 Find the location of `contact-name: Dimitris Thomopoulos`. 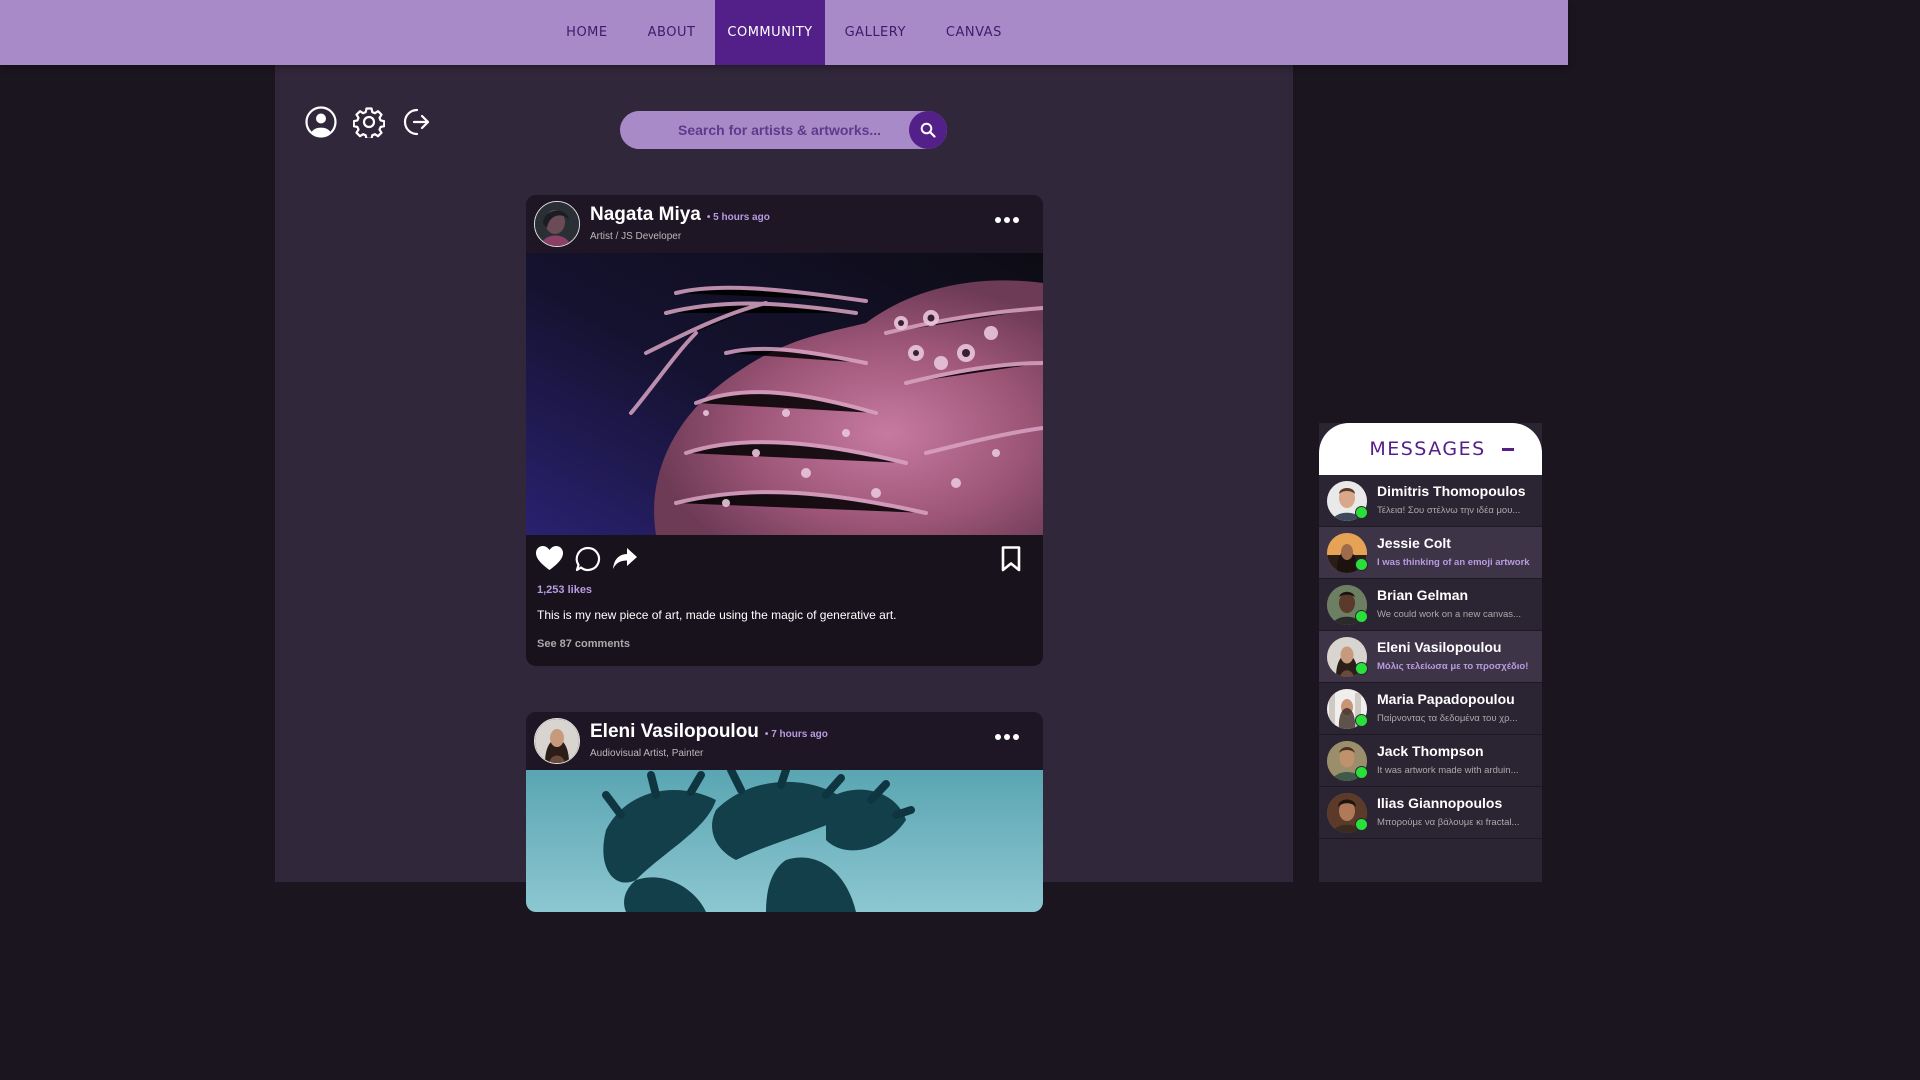

contact-name: Dimitris Thomopoulos is located at coordinates (1451, 491).